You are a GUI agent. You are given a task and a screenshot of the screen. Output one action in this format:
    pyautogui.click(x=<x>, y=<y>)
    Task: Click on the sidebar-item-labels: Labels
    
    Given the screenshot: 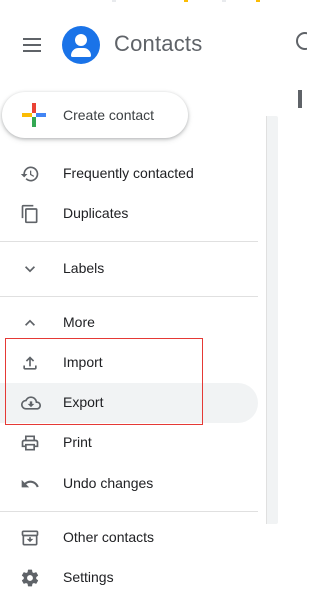 What is the action you would take?
    pyautogui.click(x=129, y=269)
    